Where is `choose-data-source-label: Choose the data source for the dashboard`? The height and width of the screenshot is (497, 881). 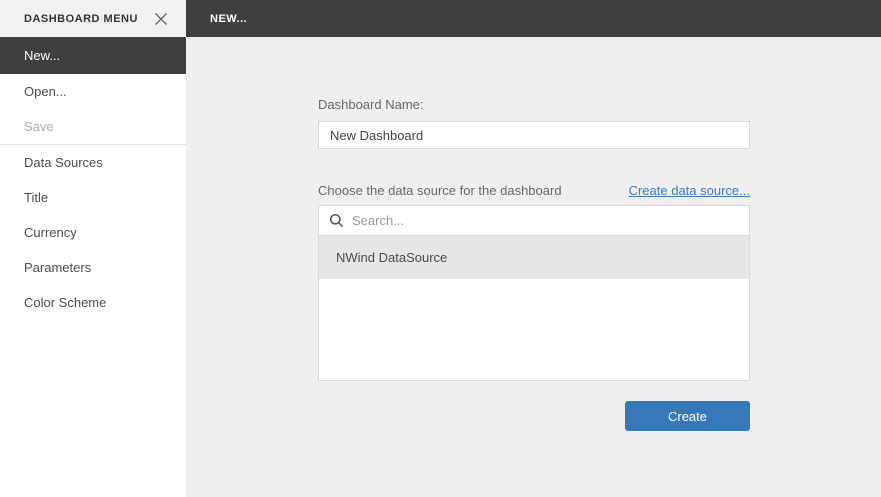
choose-data-source-label: Choose the data source for the dashboard is located at coordinates (440, 190).